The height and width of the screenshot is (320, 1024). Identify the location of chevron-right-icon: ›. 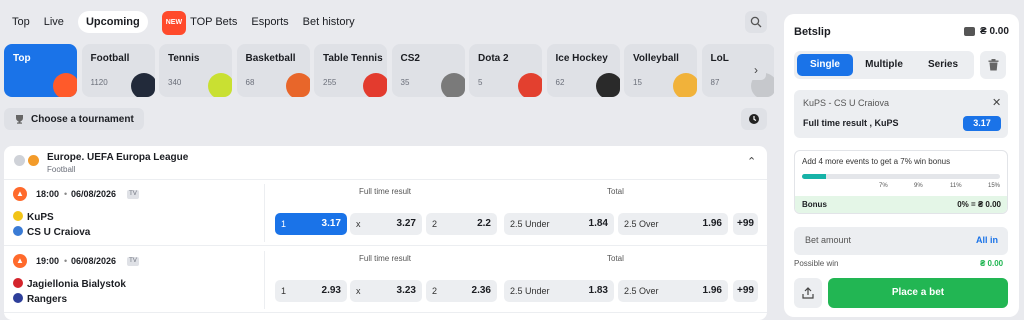
(756, 70).